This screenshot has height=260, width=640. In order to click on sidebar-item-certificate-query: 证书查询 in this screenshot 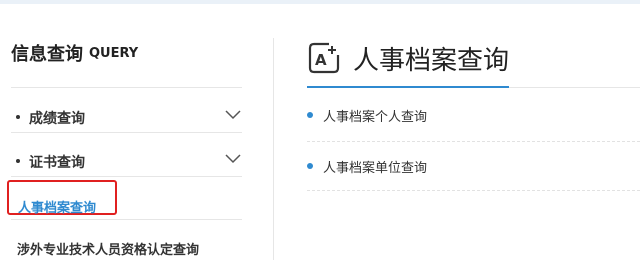, I will do `click(128, 161)`.